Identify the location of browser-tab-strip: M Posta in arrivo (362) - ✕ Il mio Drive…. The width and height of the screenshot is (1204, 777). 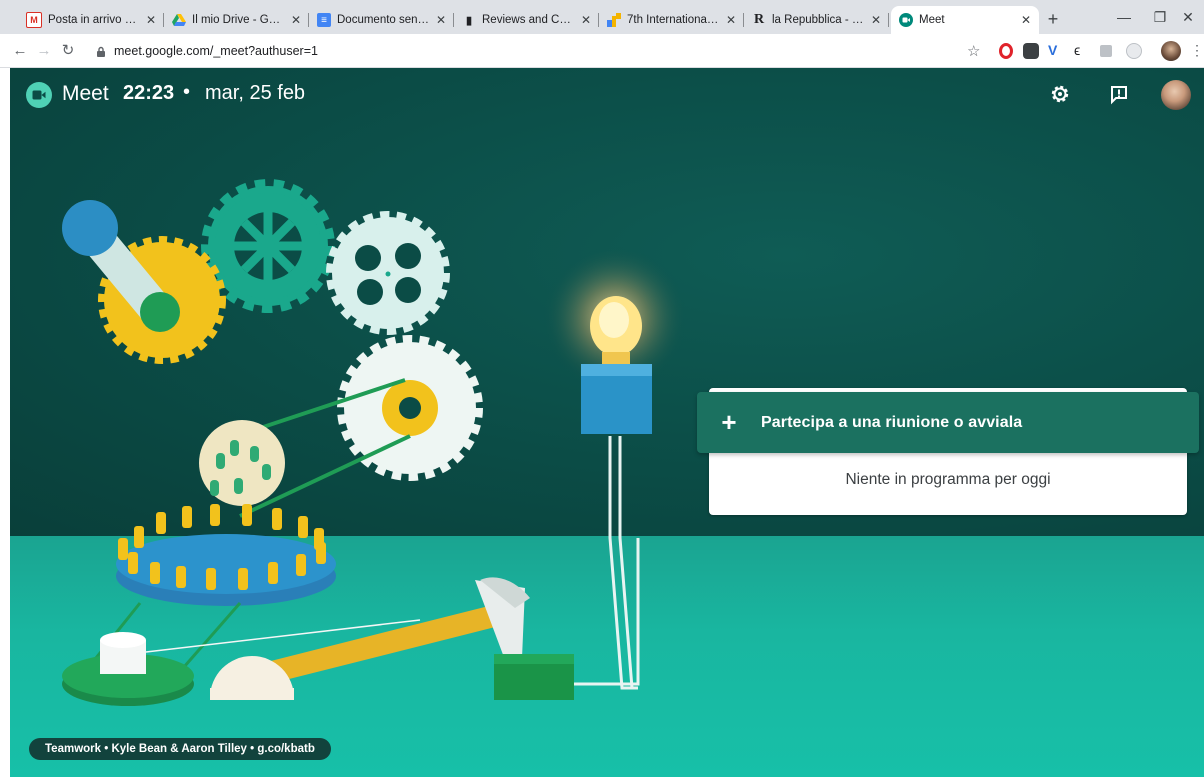
(602, 17).